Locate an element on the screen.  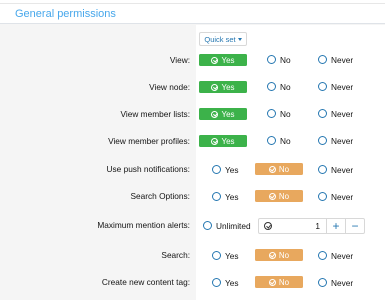
quick-set-label: Quick set is located at coordinates (220, 39).